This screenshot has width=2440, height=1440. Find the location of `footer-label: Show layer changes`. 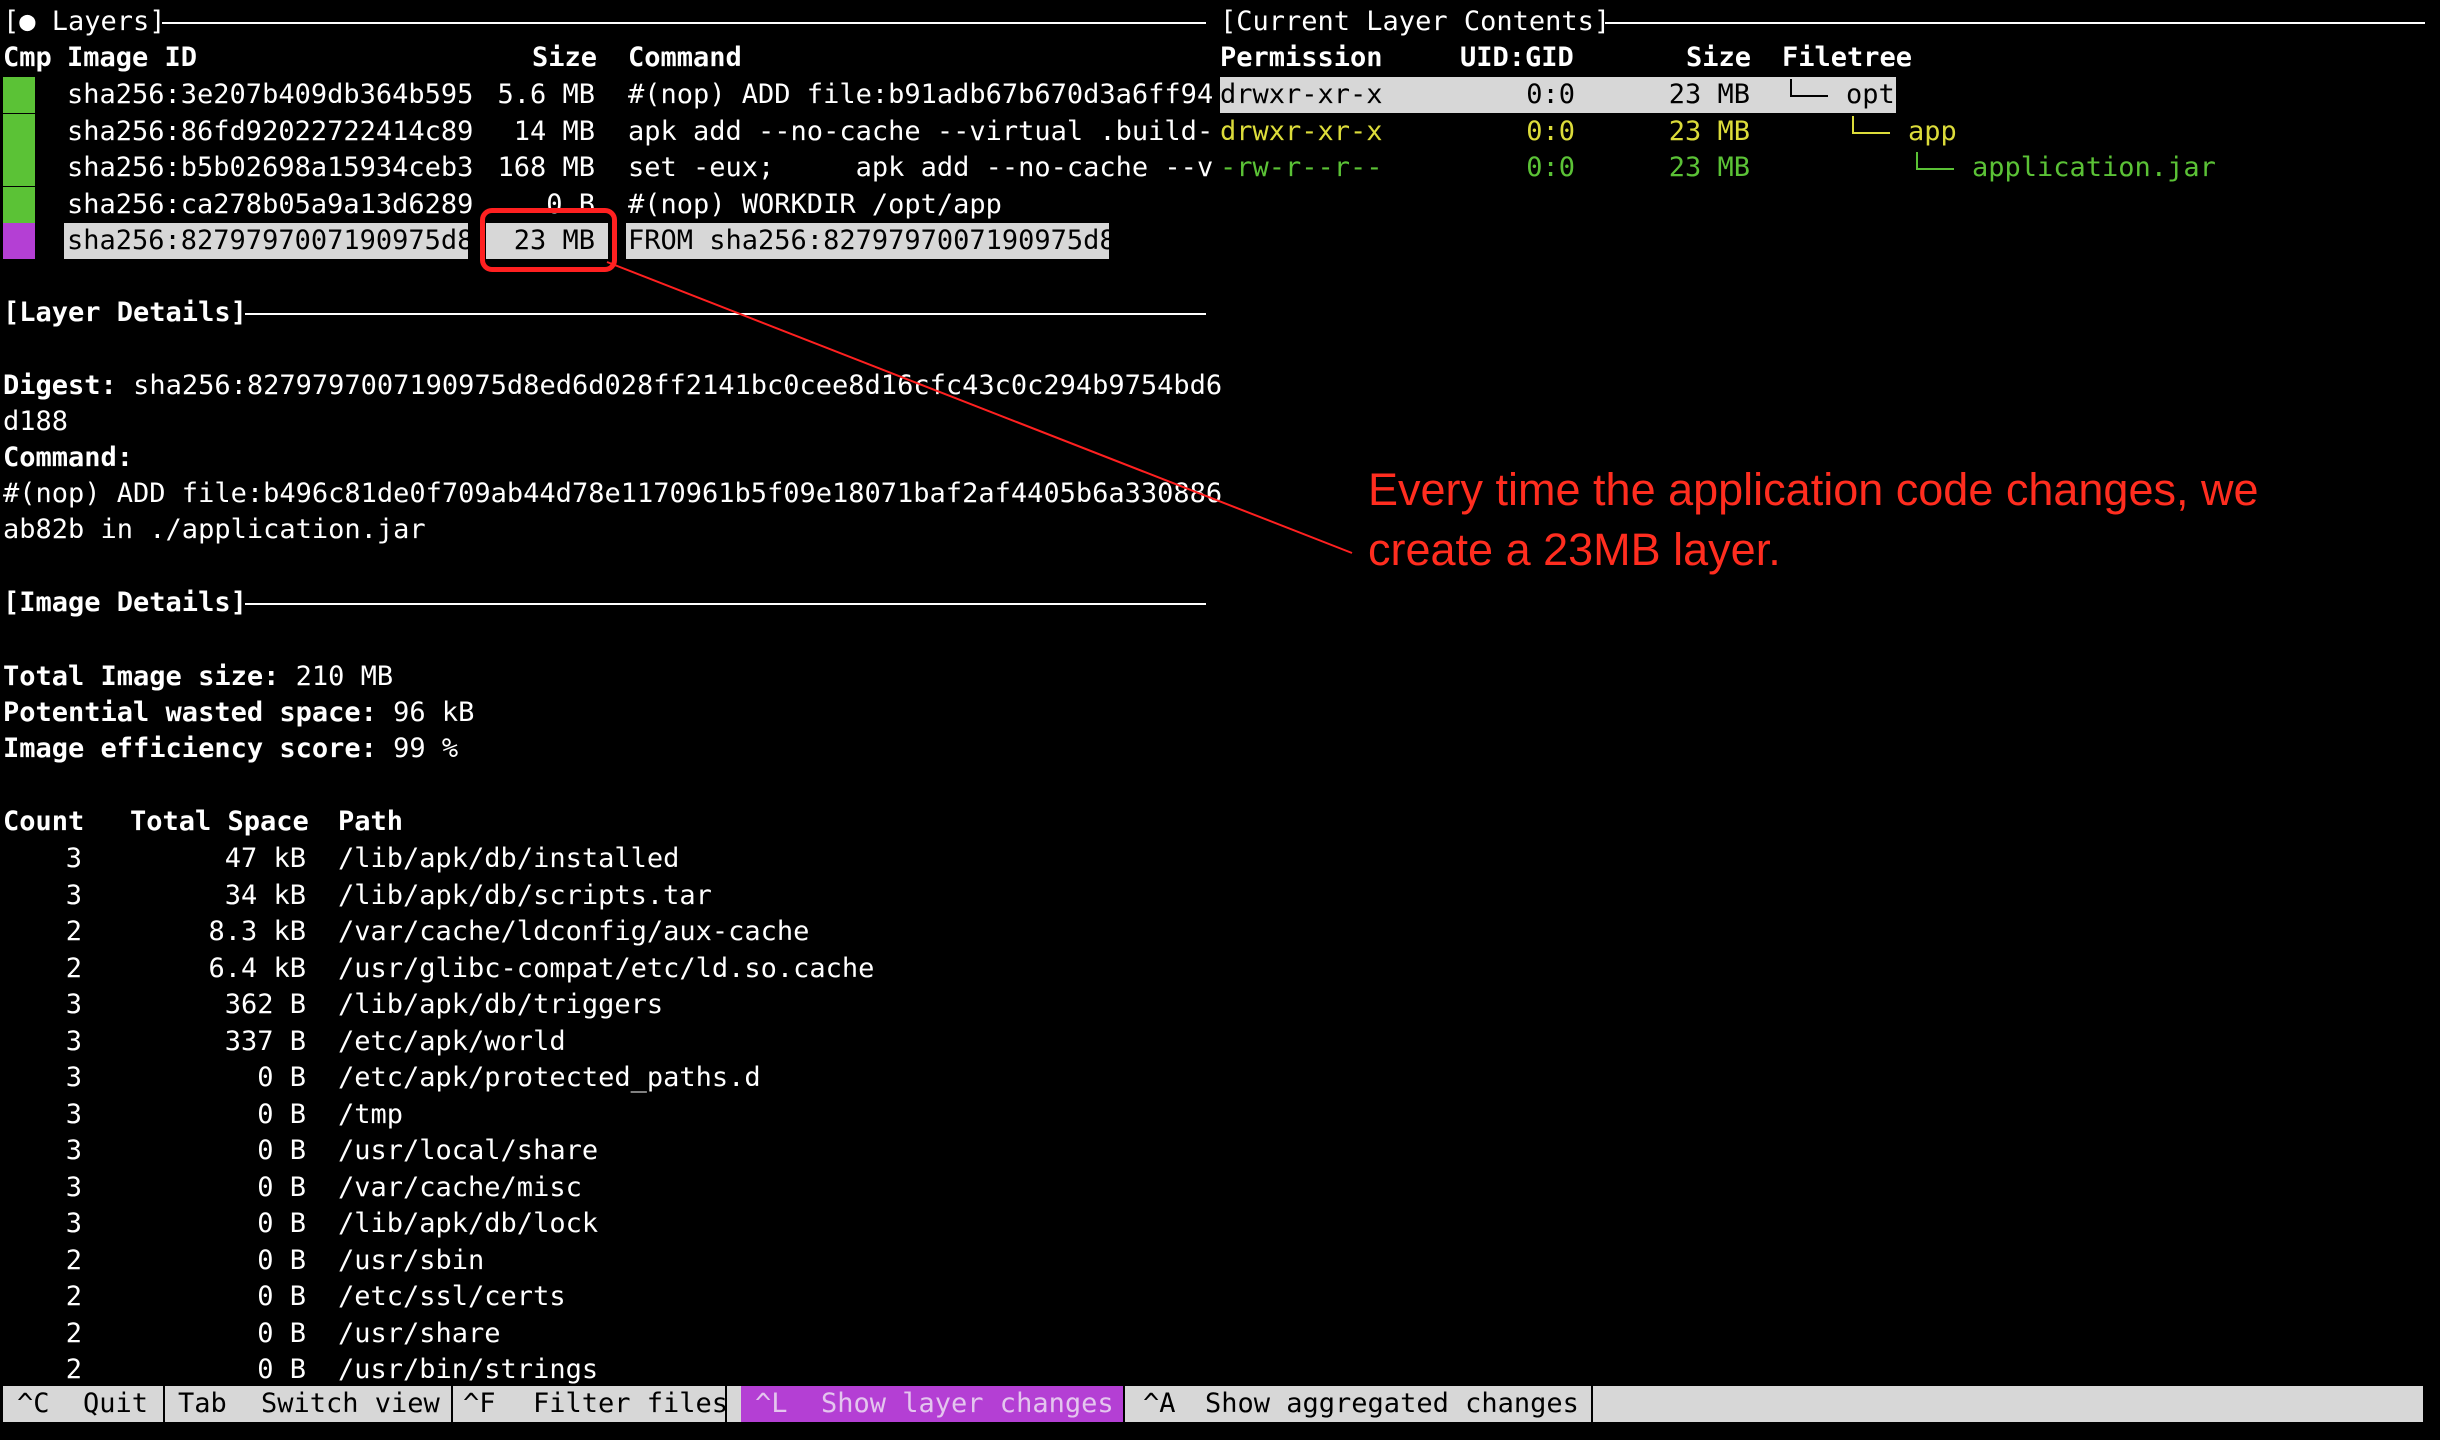

footer-label: Show layer changes is located at coordinates (967, 1404).